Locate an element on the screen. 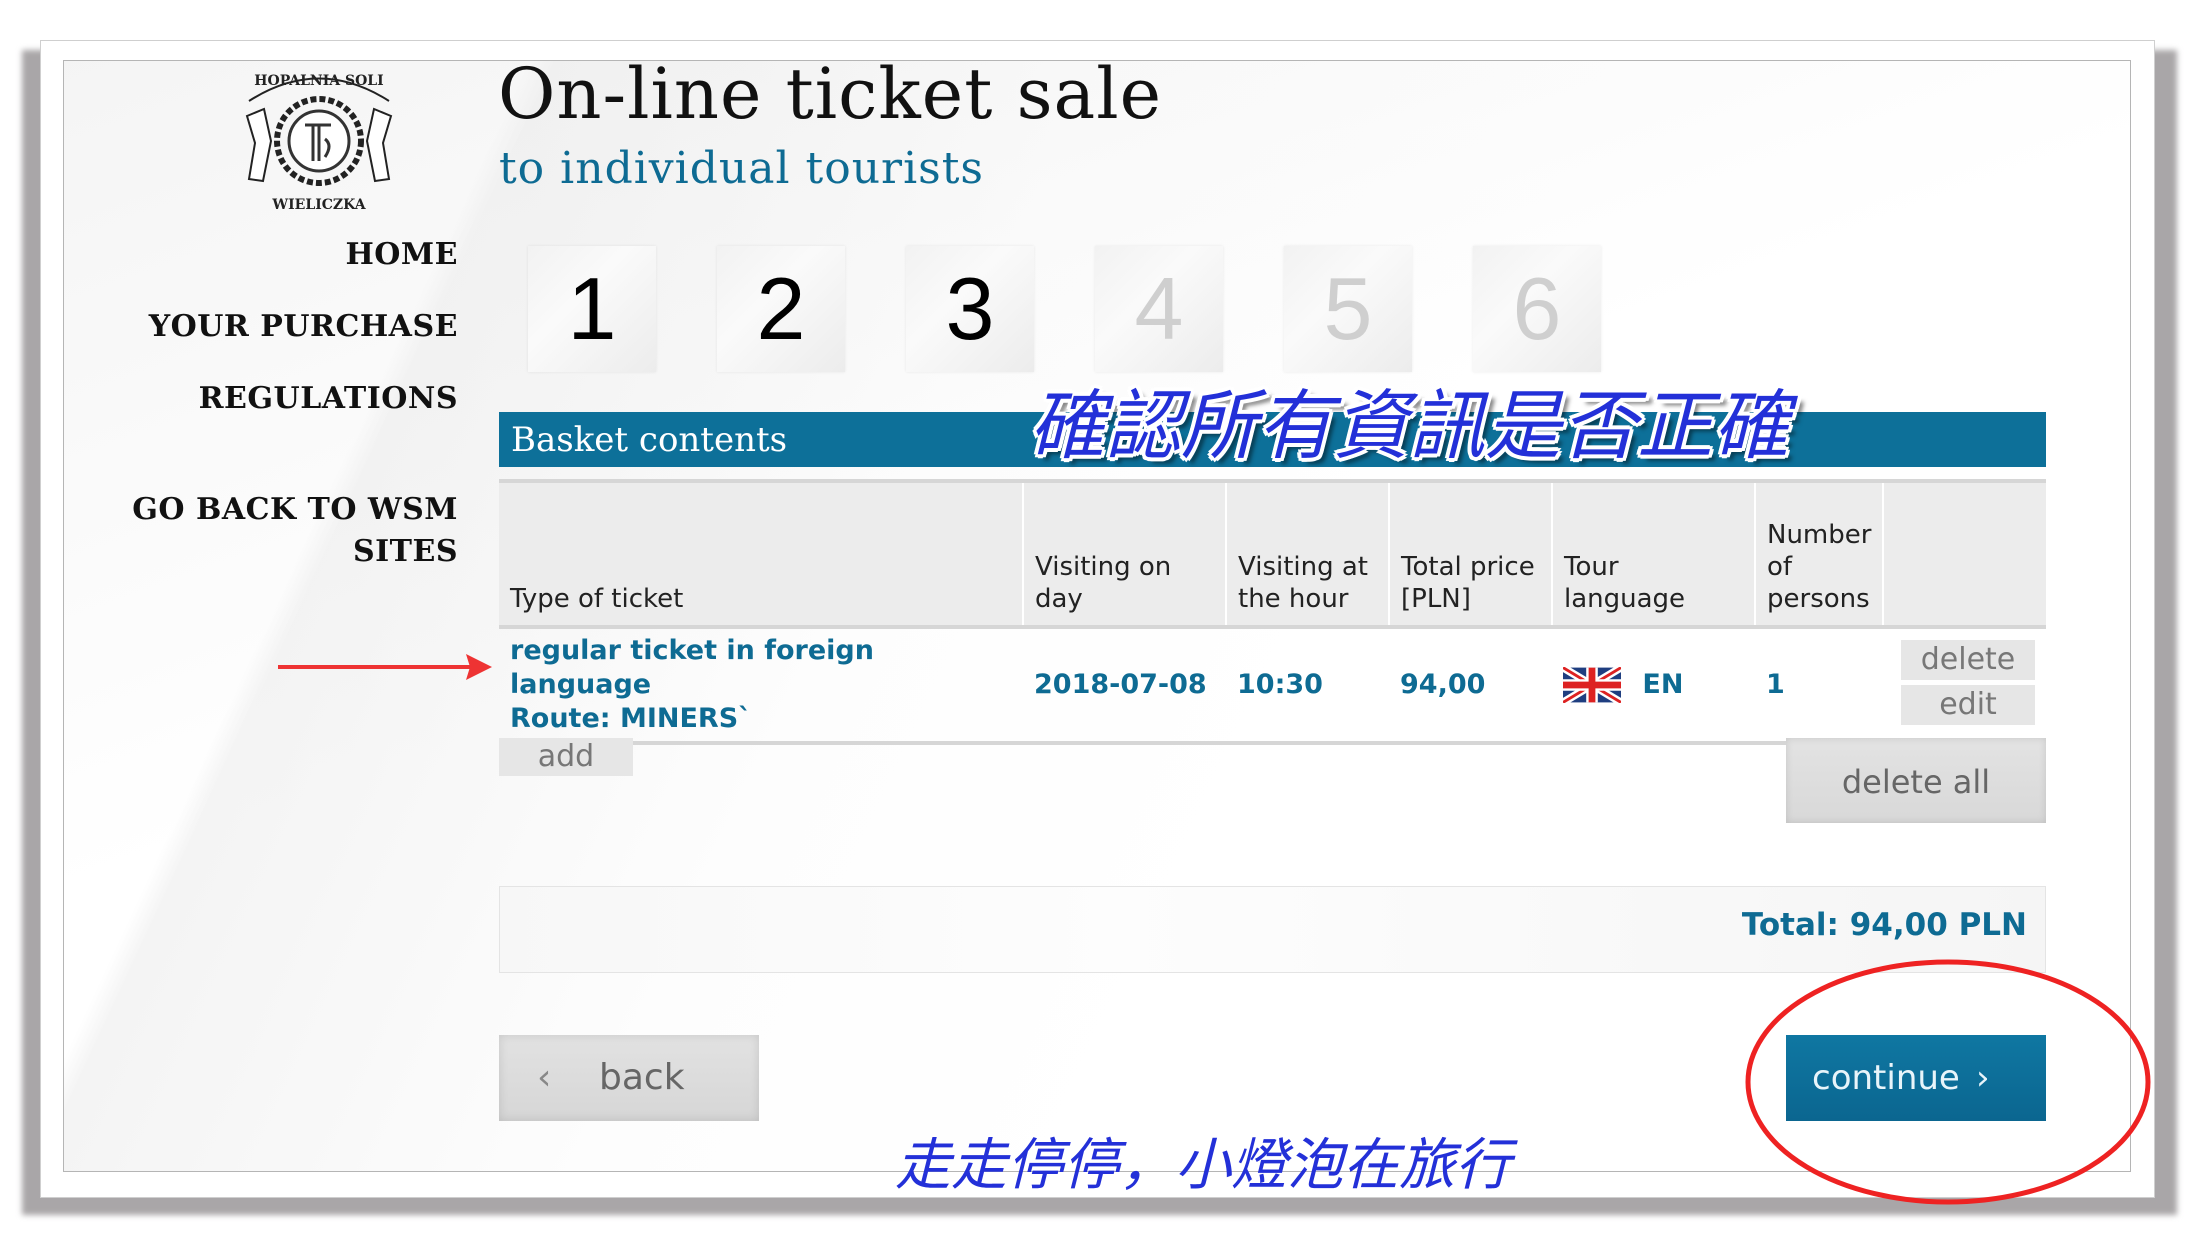 The width and height of the screenshot is (2194, 1236). language-code: EN is located at coordinates (1663, 684).